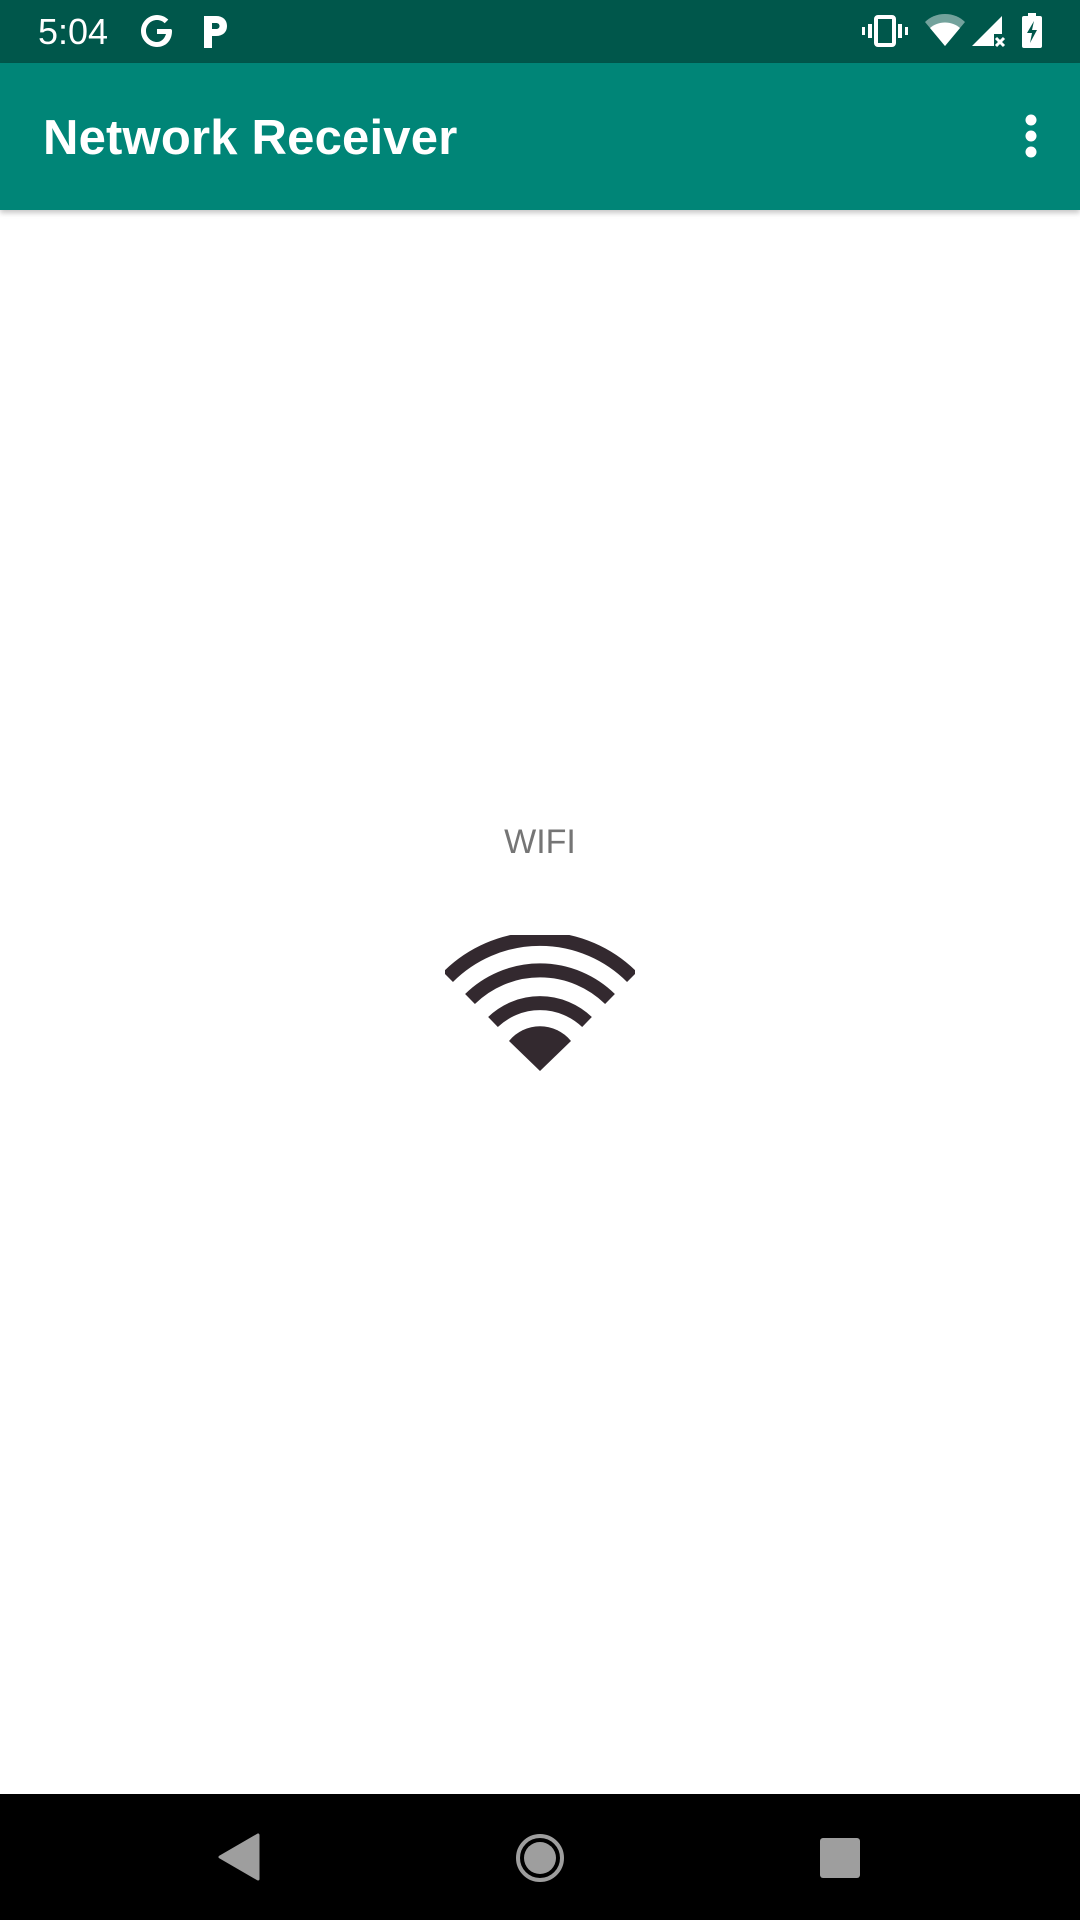 This screenshot has width=1080, height=1920. Describe the element at coordinates (988, 33) in the screenshot. I see `cell-signal-icon` at that location.